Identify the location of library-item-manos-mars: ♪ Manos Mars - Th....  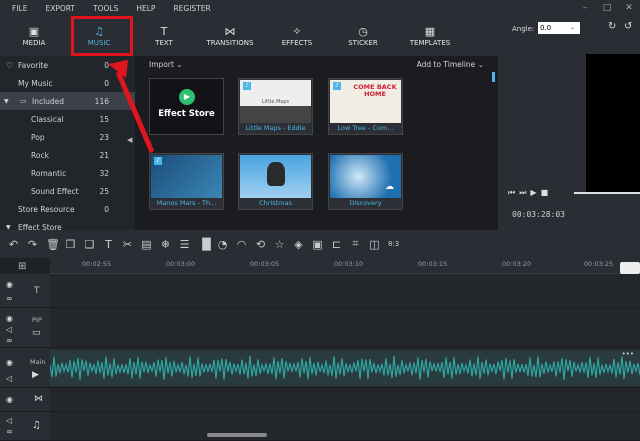
(186, 181).